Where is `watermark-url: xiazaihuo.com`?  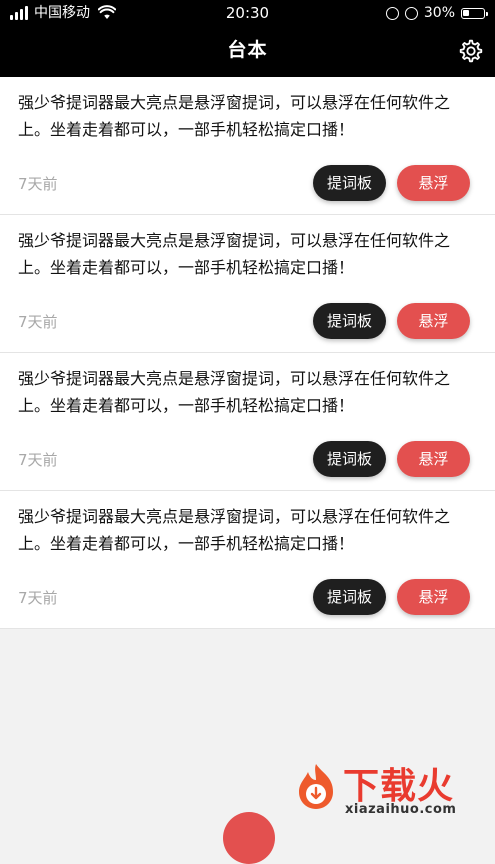
watermark-url: xiazaihuo.com is located at coordinates (401, 809).